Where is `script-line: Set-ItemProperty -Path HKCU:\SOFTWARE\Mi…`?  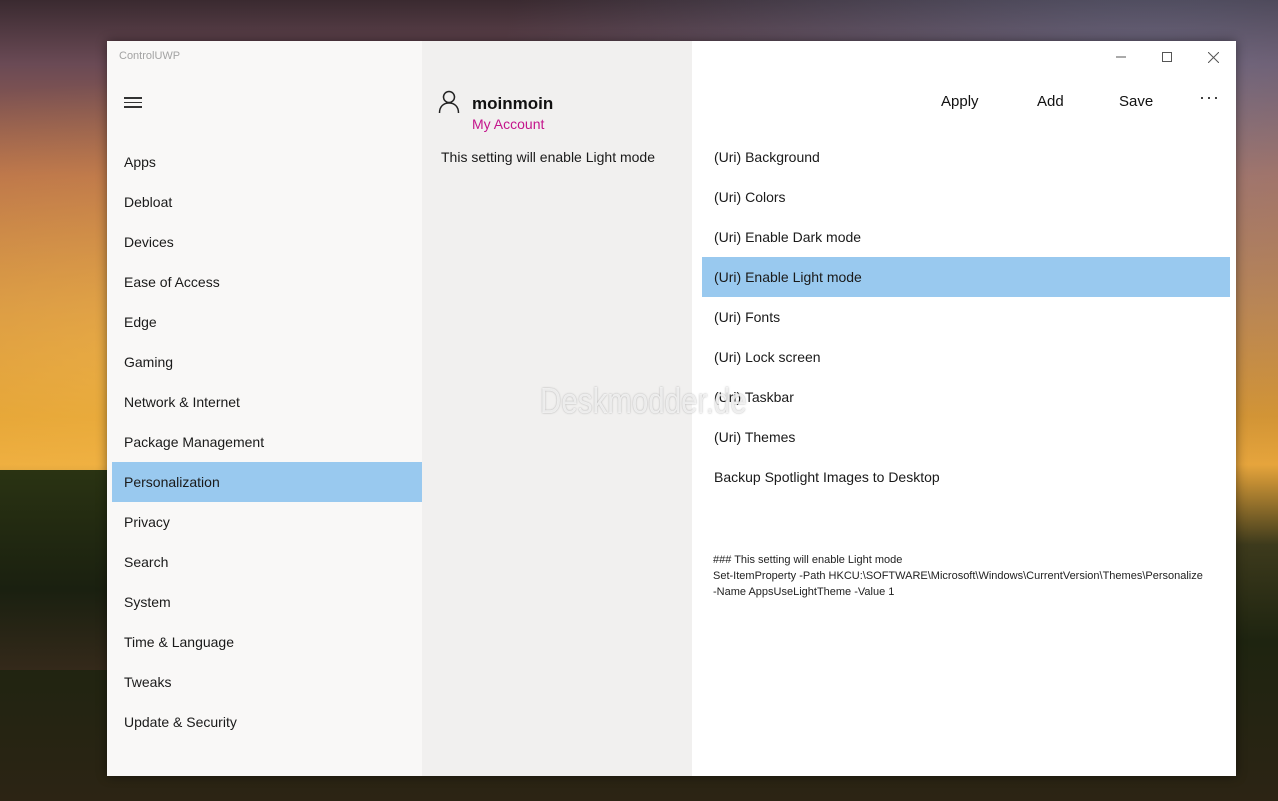
script-line: Set-ItemProperty -Path HKCU:\SOFTWARE\Mi… is located at coordinates (958, 576).